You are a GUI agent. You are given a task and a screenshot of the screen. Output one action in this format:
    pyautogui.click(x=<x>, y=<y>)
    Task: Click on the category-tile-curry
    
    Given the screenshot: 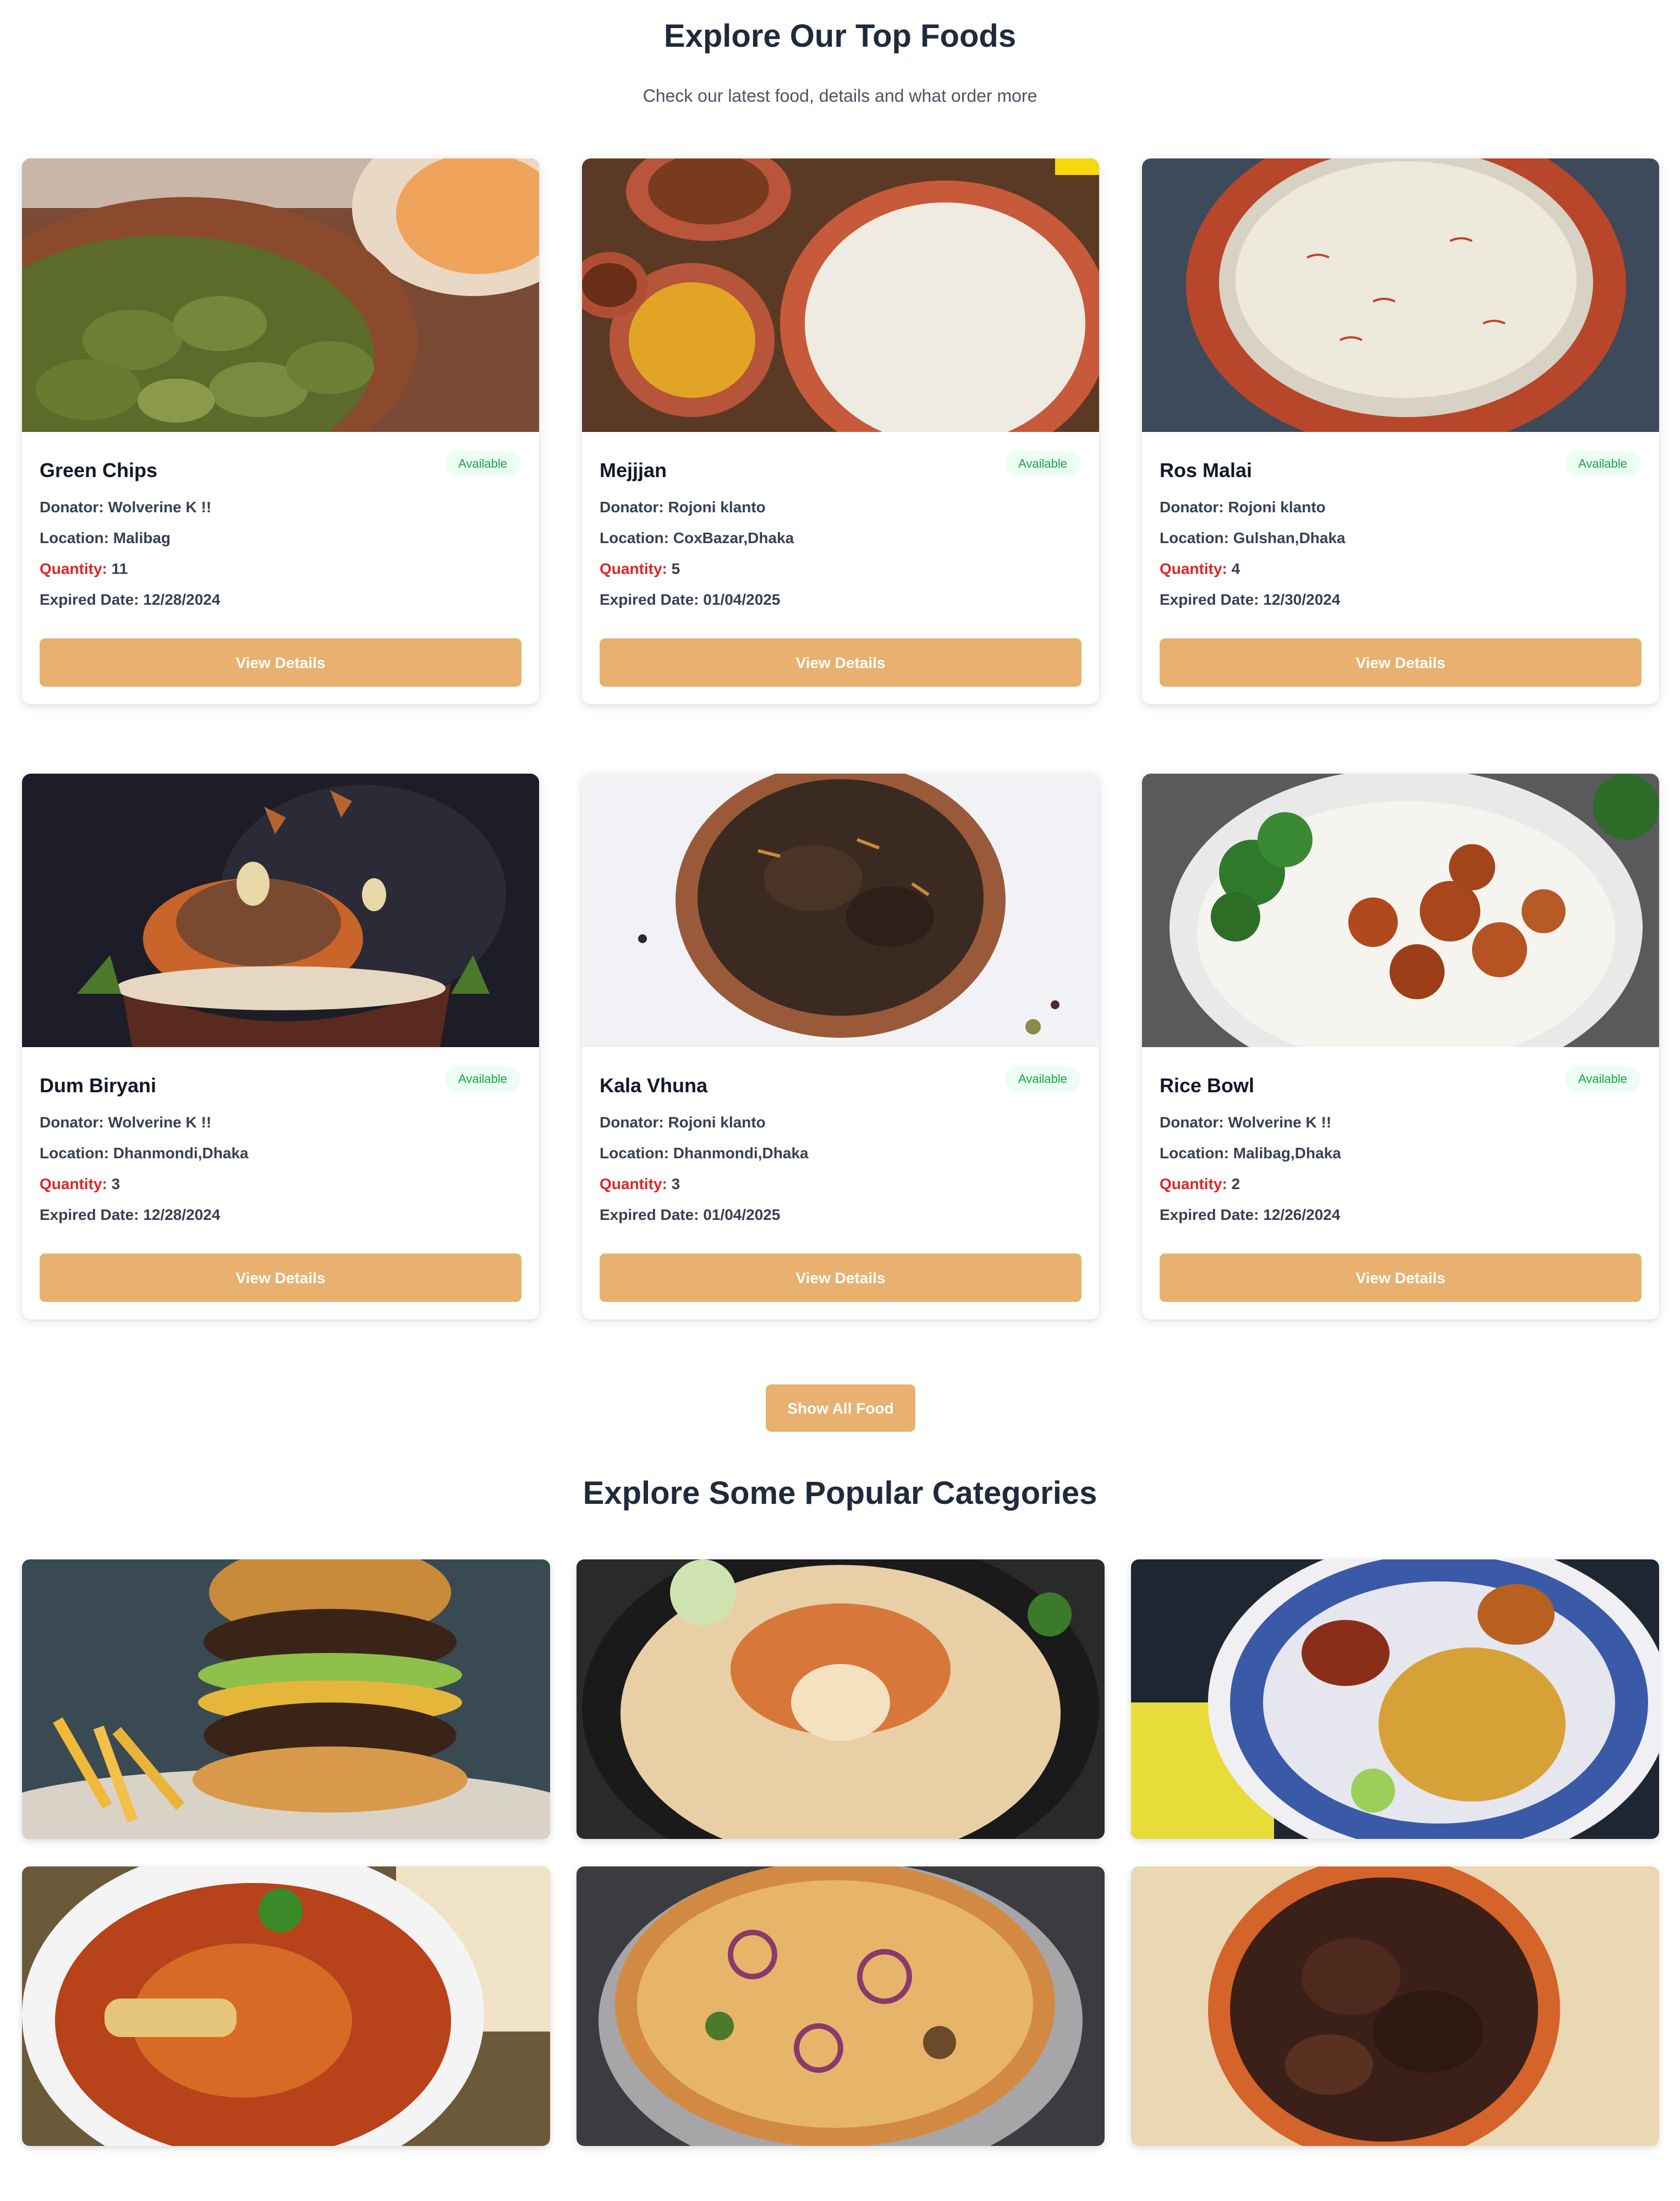 What is the action you would take?
    pyautogui.click(x=286, y=2006)
    